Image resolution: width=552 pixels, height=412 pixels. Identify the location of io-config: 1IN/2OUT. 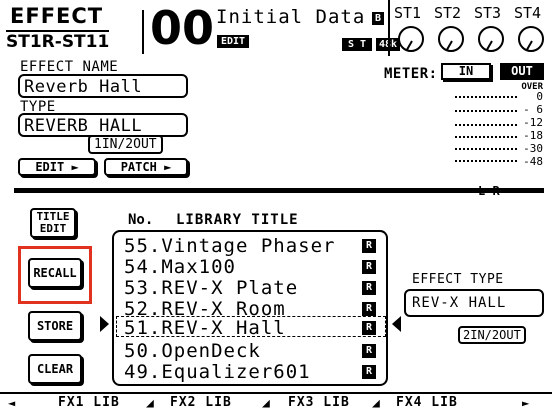
(125, 144).